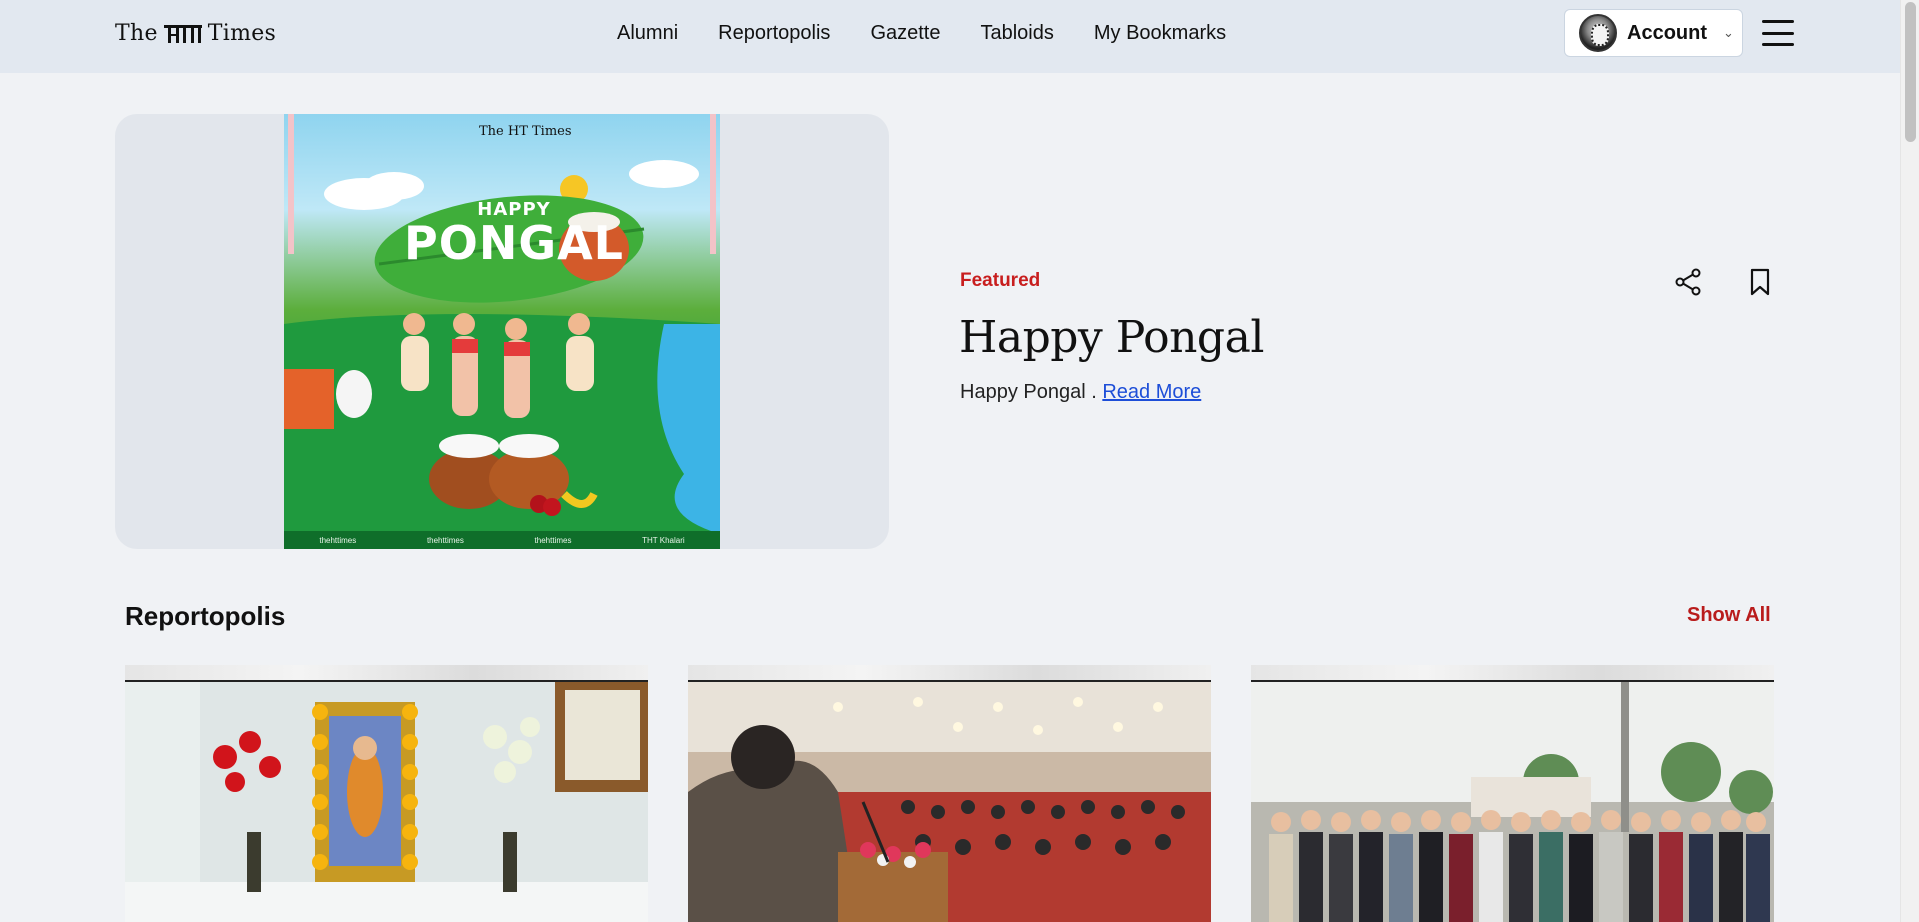 Image resolution: width=1919 pixels, height=922 pixels. I want to click on nav-link-alumni: Alumni, so click(647, 33).